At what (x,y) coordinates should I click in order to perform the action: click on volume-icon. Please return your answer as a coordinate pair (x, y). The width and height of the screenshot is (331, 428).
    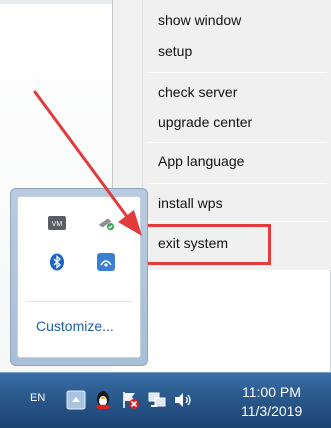
    Looking at the image, I should click on (183, 400).